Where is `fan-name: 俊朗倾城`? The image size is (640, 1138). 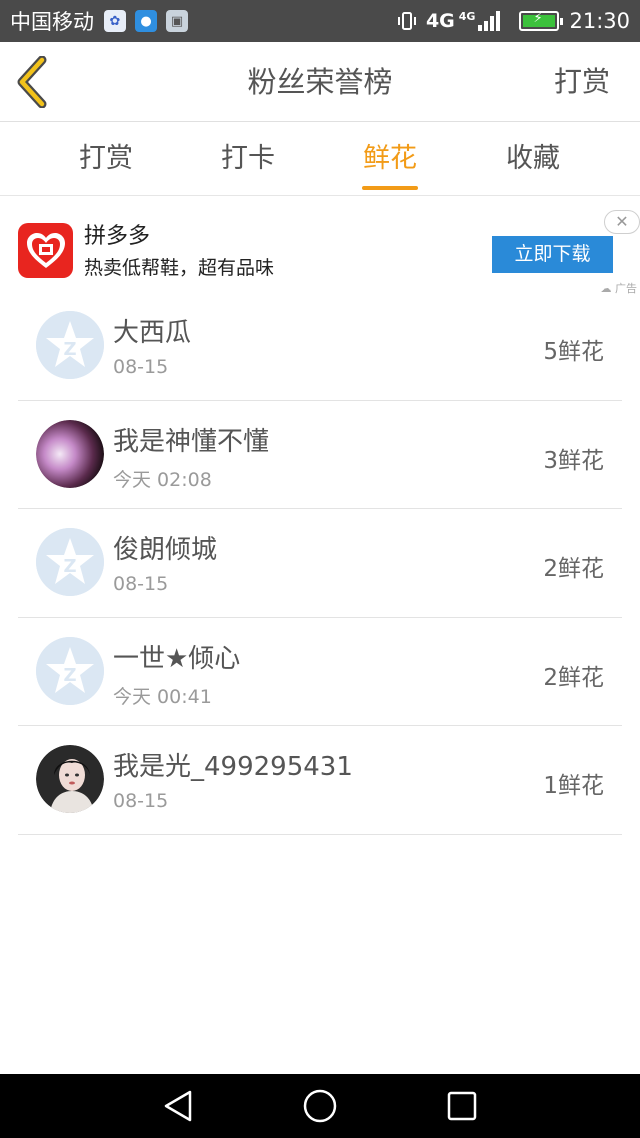
fan-name: 俊朗倾城 is located at coordinates (165, 550).